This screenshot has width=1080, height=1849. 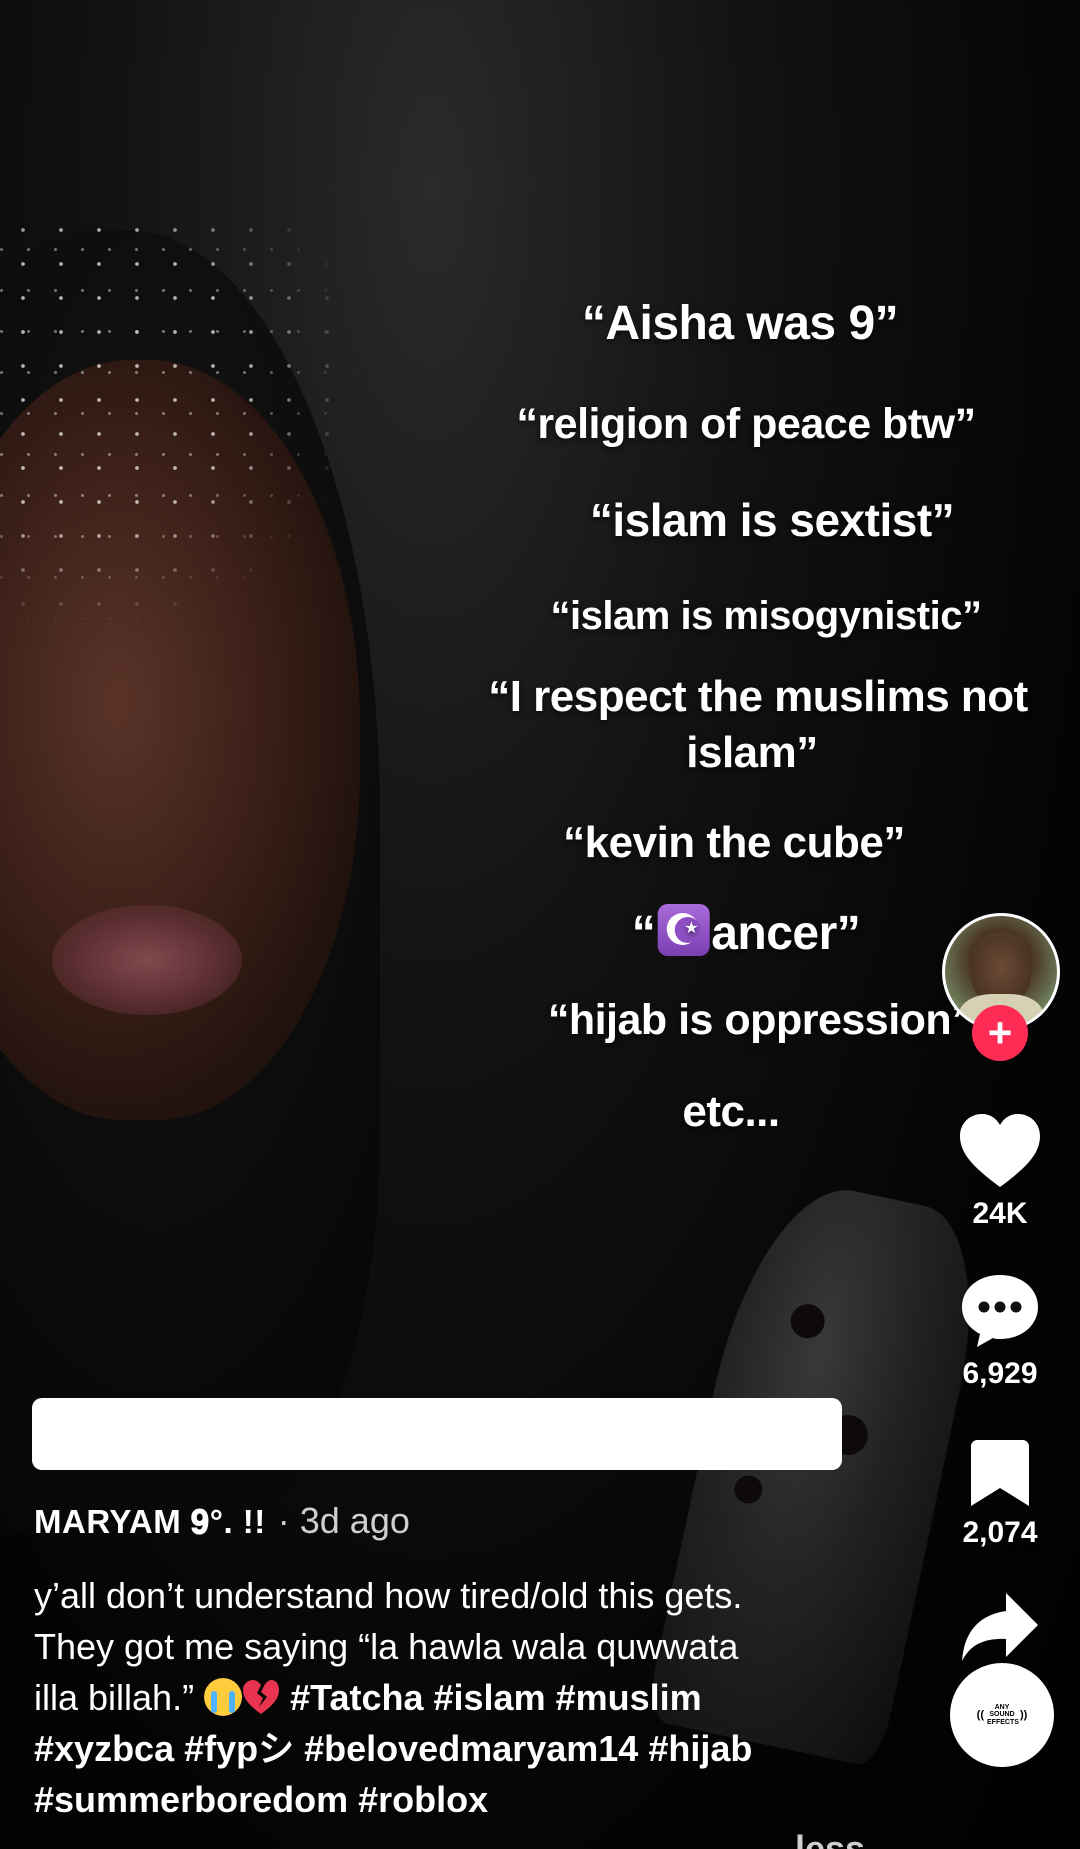 I want to click on post-time: · 3d ago, so click(x=344, y=1521).